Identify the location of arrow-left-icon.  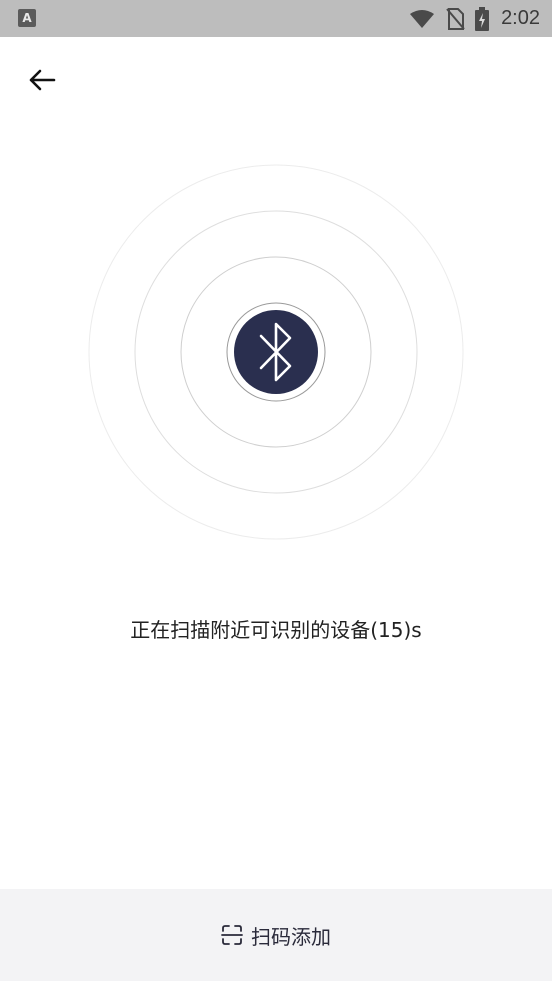
(42, 80).